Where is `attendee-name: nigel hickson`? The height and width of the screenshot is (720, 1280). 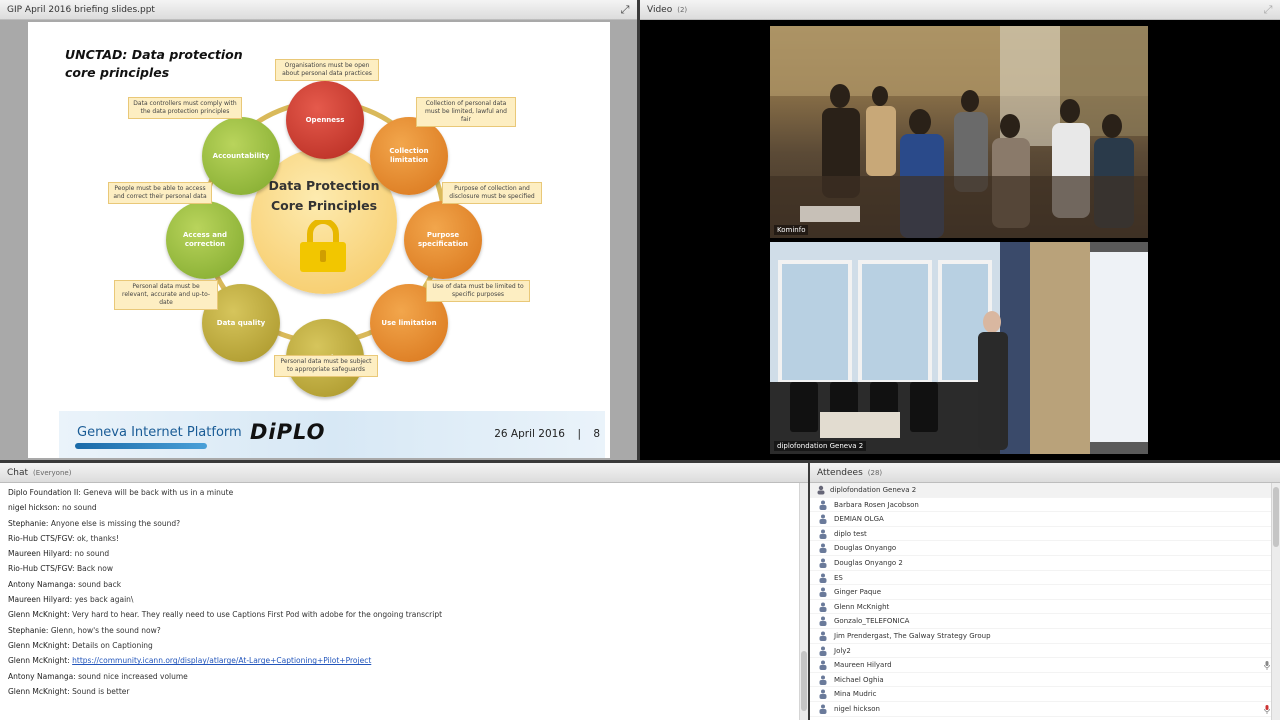
attendee-name: nigel hickson is located at coordinates (857, 708).